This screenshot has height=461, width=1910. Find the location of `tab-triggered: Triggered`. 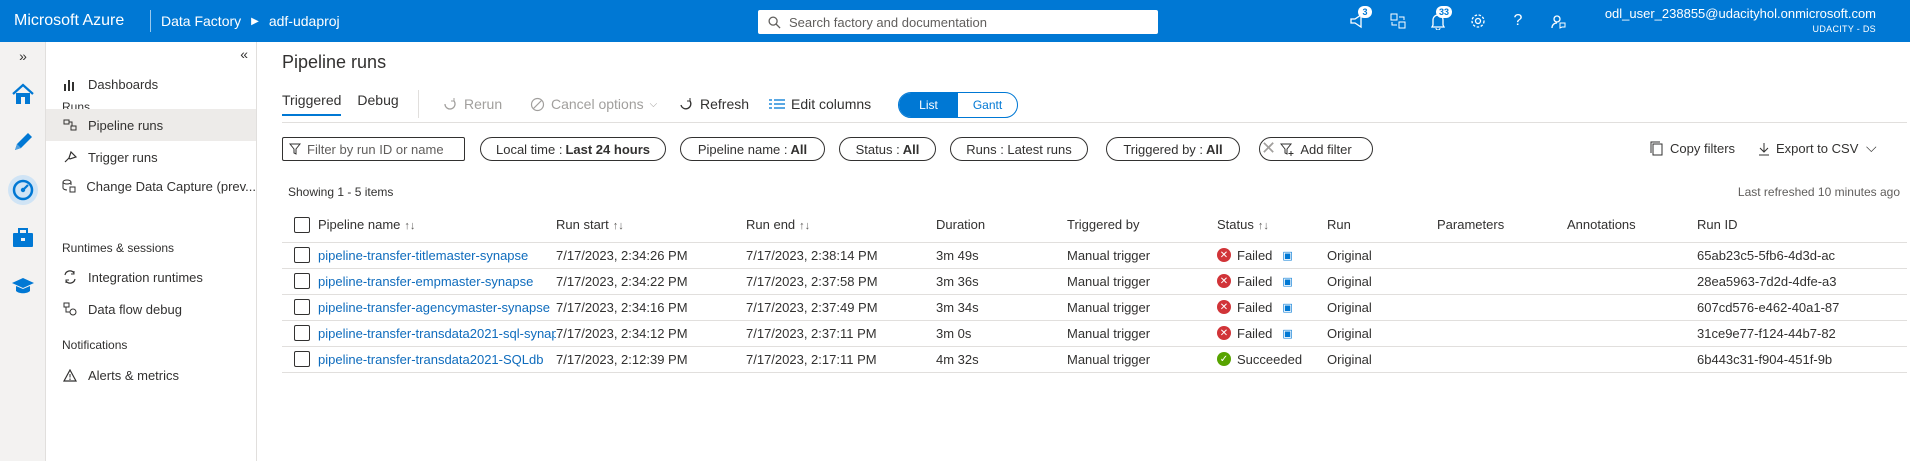

tab-triggered: Triggered is located at coordinates (312, 104).